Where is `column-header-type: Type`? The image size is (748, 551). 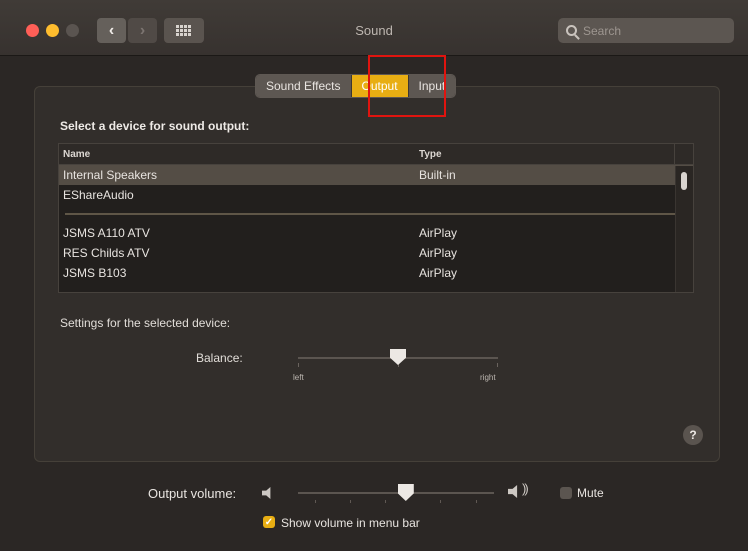
column-header-type: Type is located at coordinates (547, 154).